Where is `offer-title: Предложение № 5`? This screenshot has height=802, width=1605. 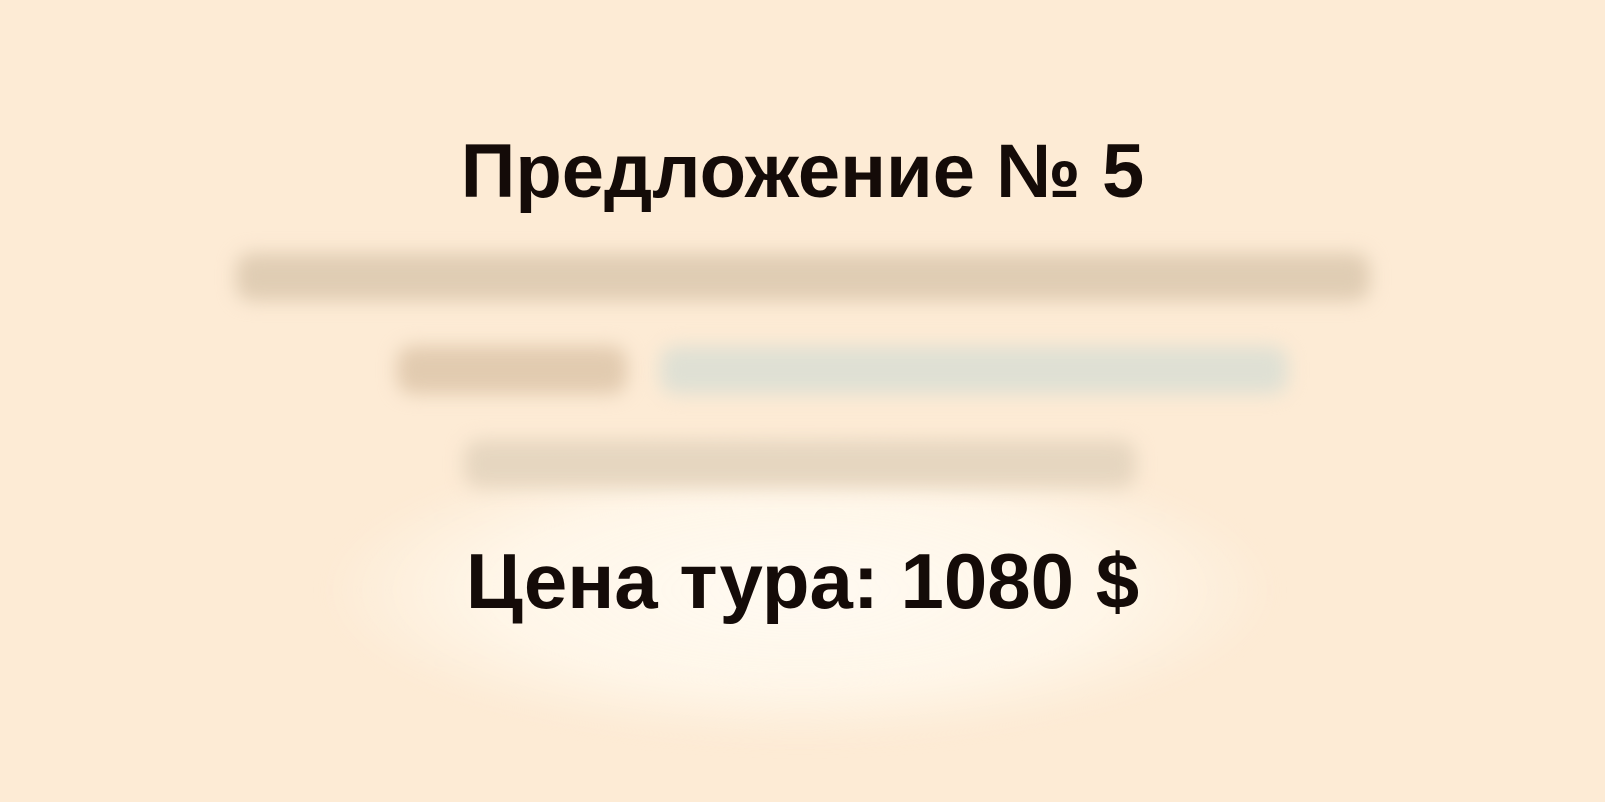
offer-title: Предложение № 5 is located at coordinates (802, 171).